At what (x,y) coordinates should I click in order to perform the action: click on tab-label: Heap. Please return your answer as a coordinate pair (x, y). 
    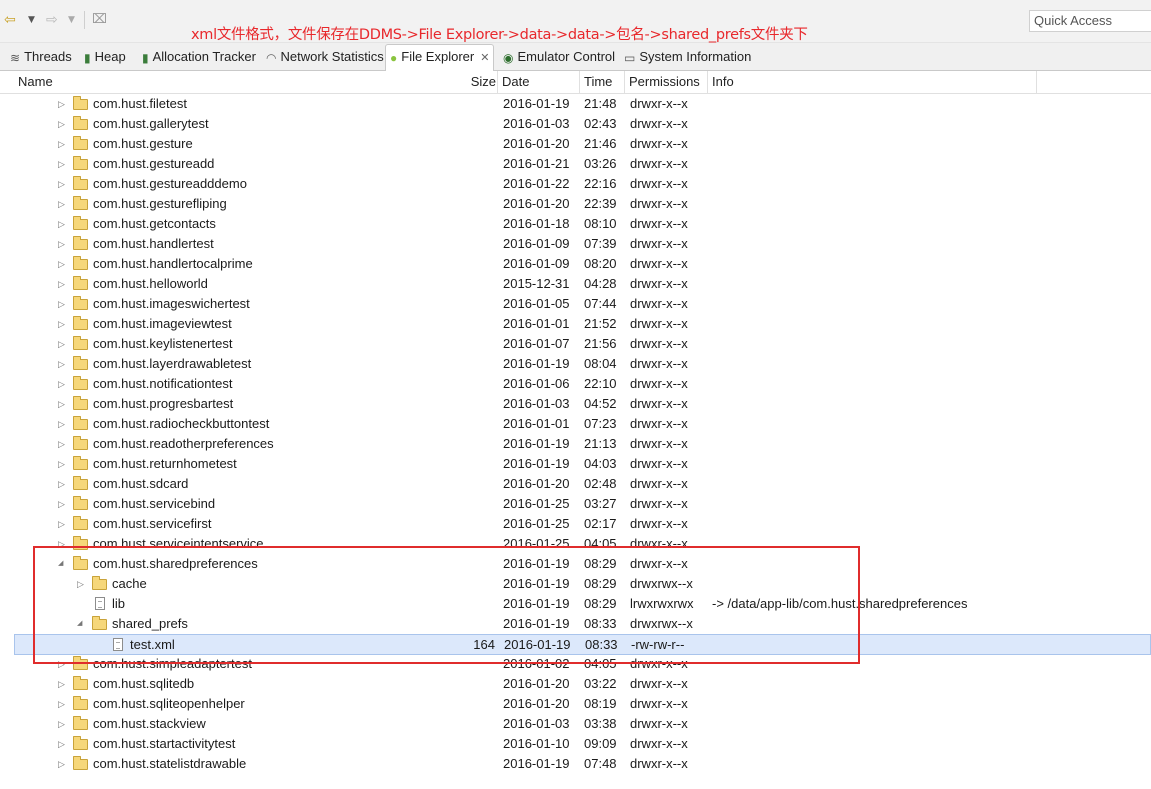
    Looking at the image, I should click on (110, 56).